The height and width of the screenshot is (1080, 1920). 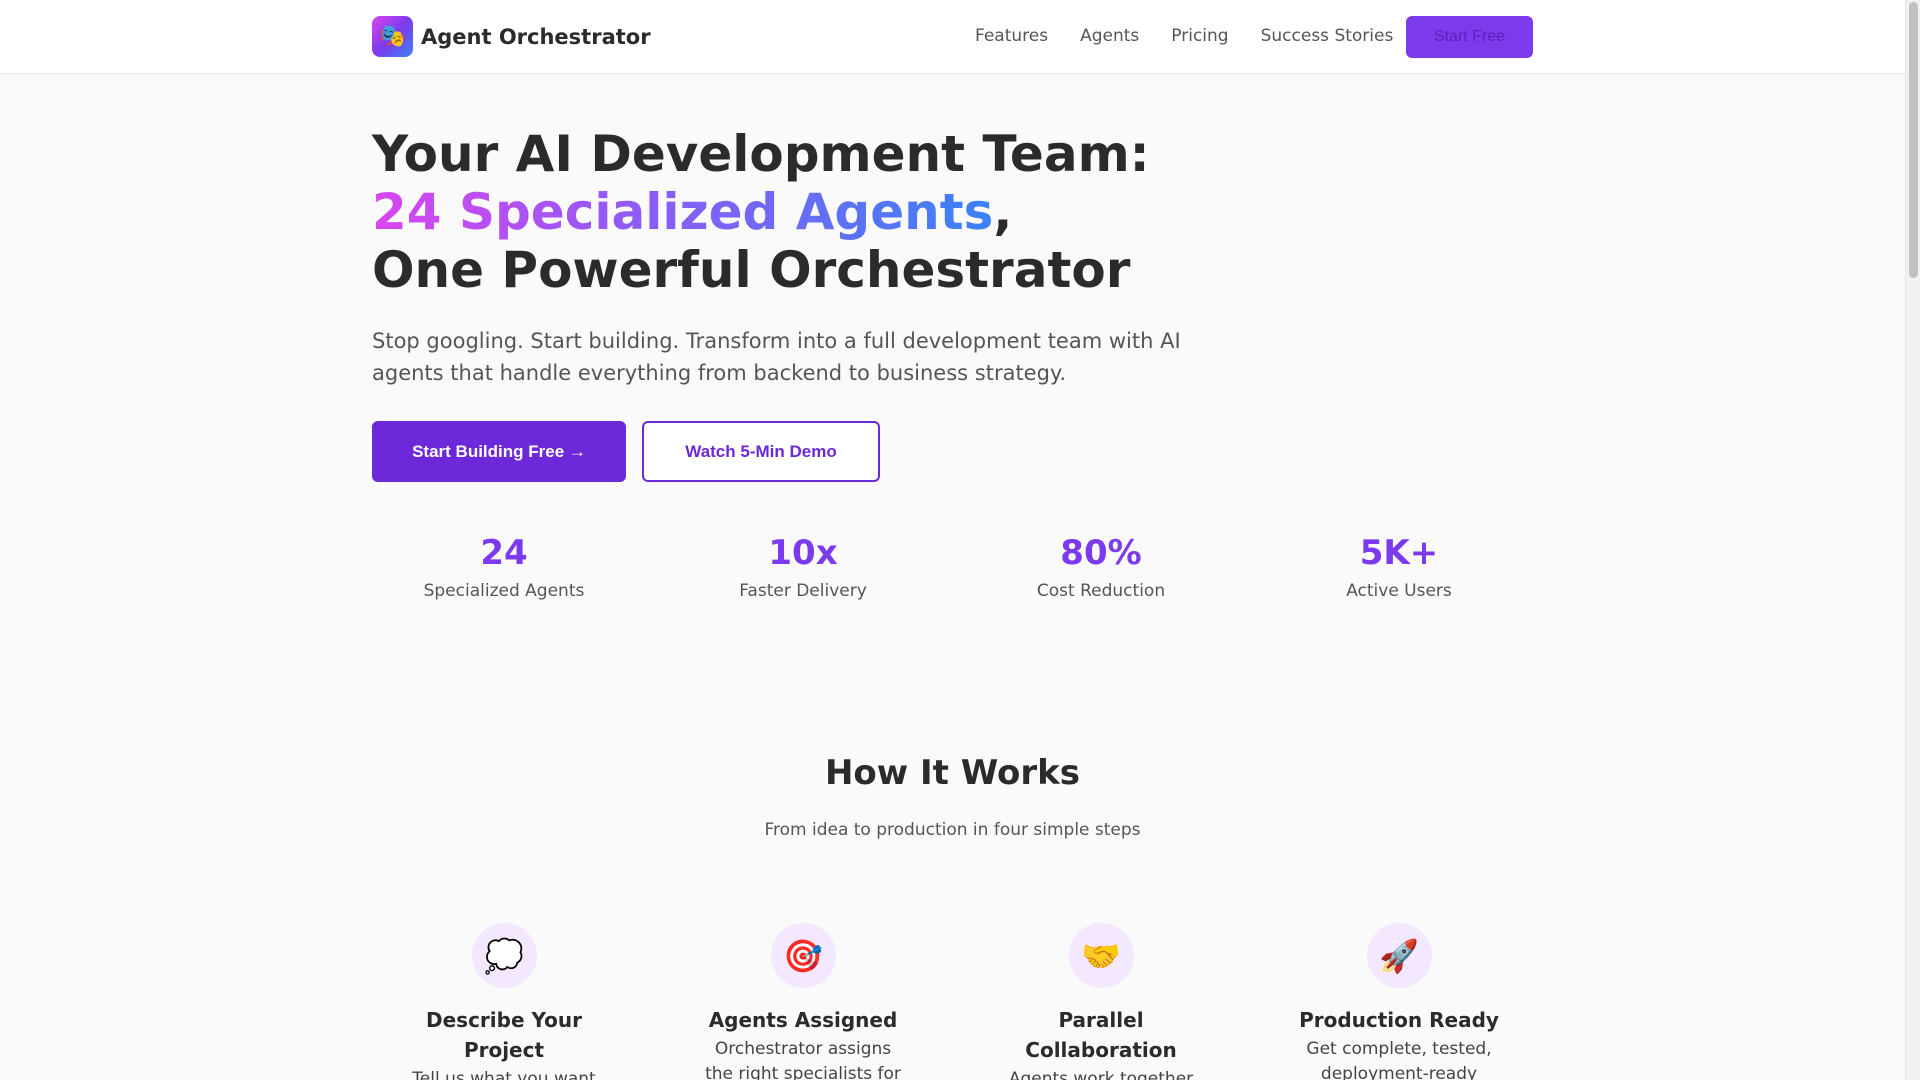 I want to click on step-title: Describe Your Project, so click(x=504, y=1035).